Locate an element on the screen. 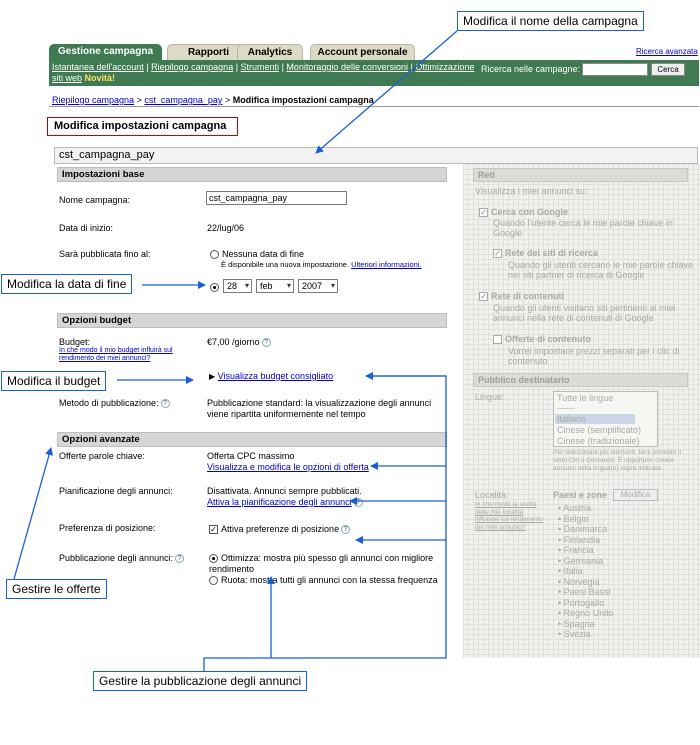 Image resolution: width=700 pixels, height=745 pixels. arrow-ad-serving-route is located at coordinates (325, 523).